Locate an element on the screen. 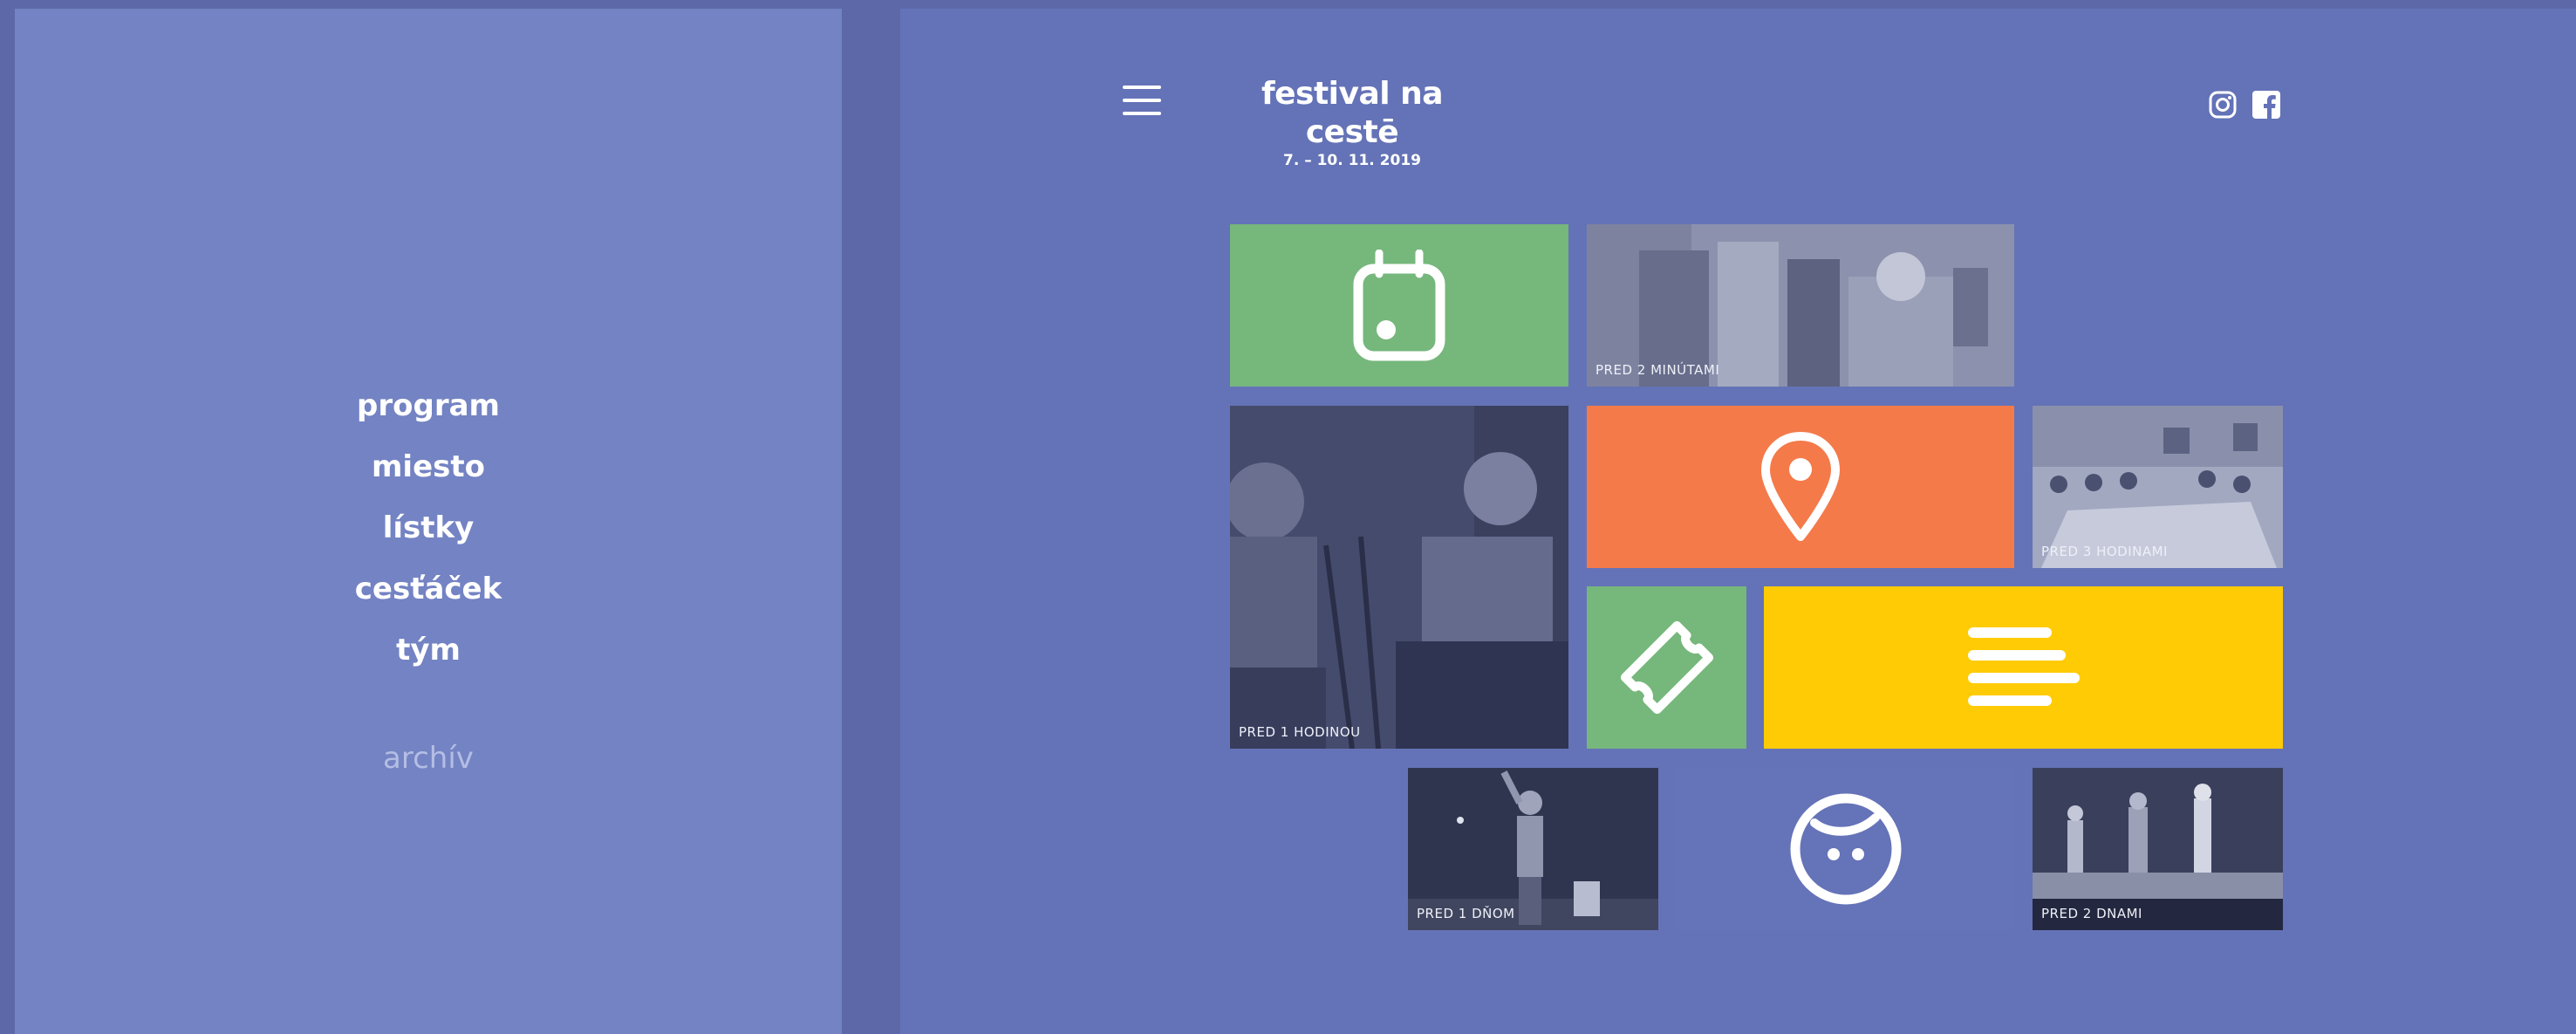 This screenshot has height=1034, width=2576. tile-kids is located at coordinates (1845, 849).